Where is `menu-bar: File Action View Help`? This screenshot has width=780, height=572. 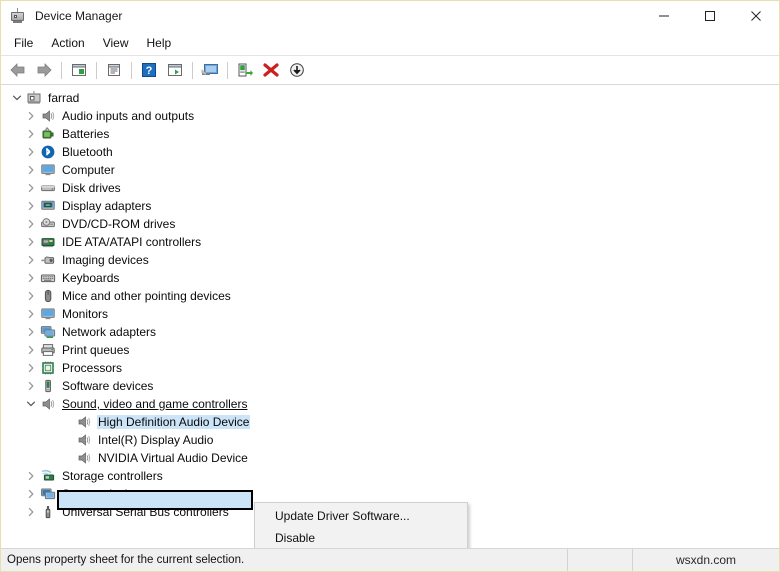 menu-bar: File Action View Help is located at coordinates (390, 43).